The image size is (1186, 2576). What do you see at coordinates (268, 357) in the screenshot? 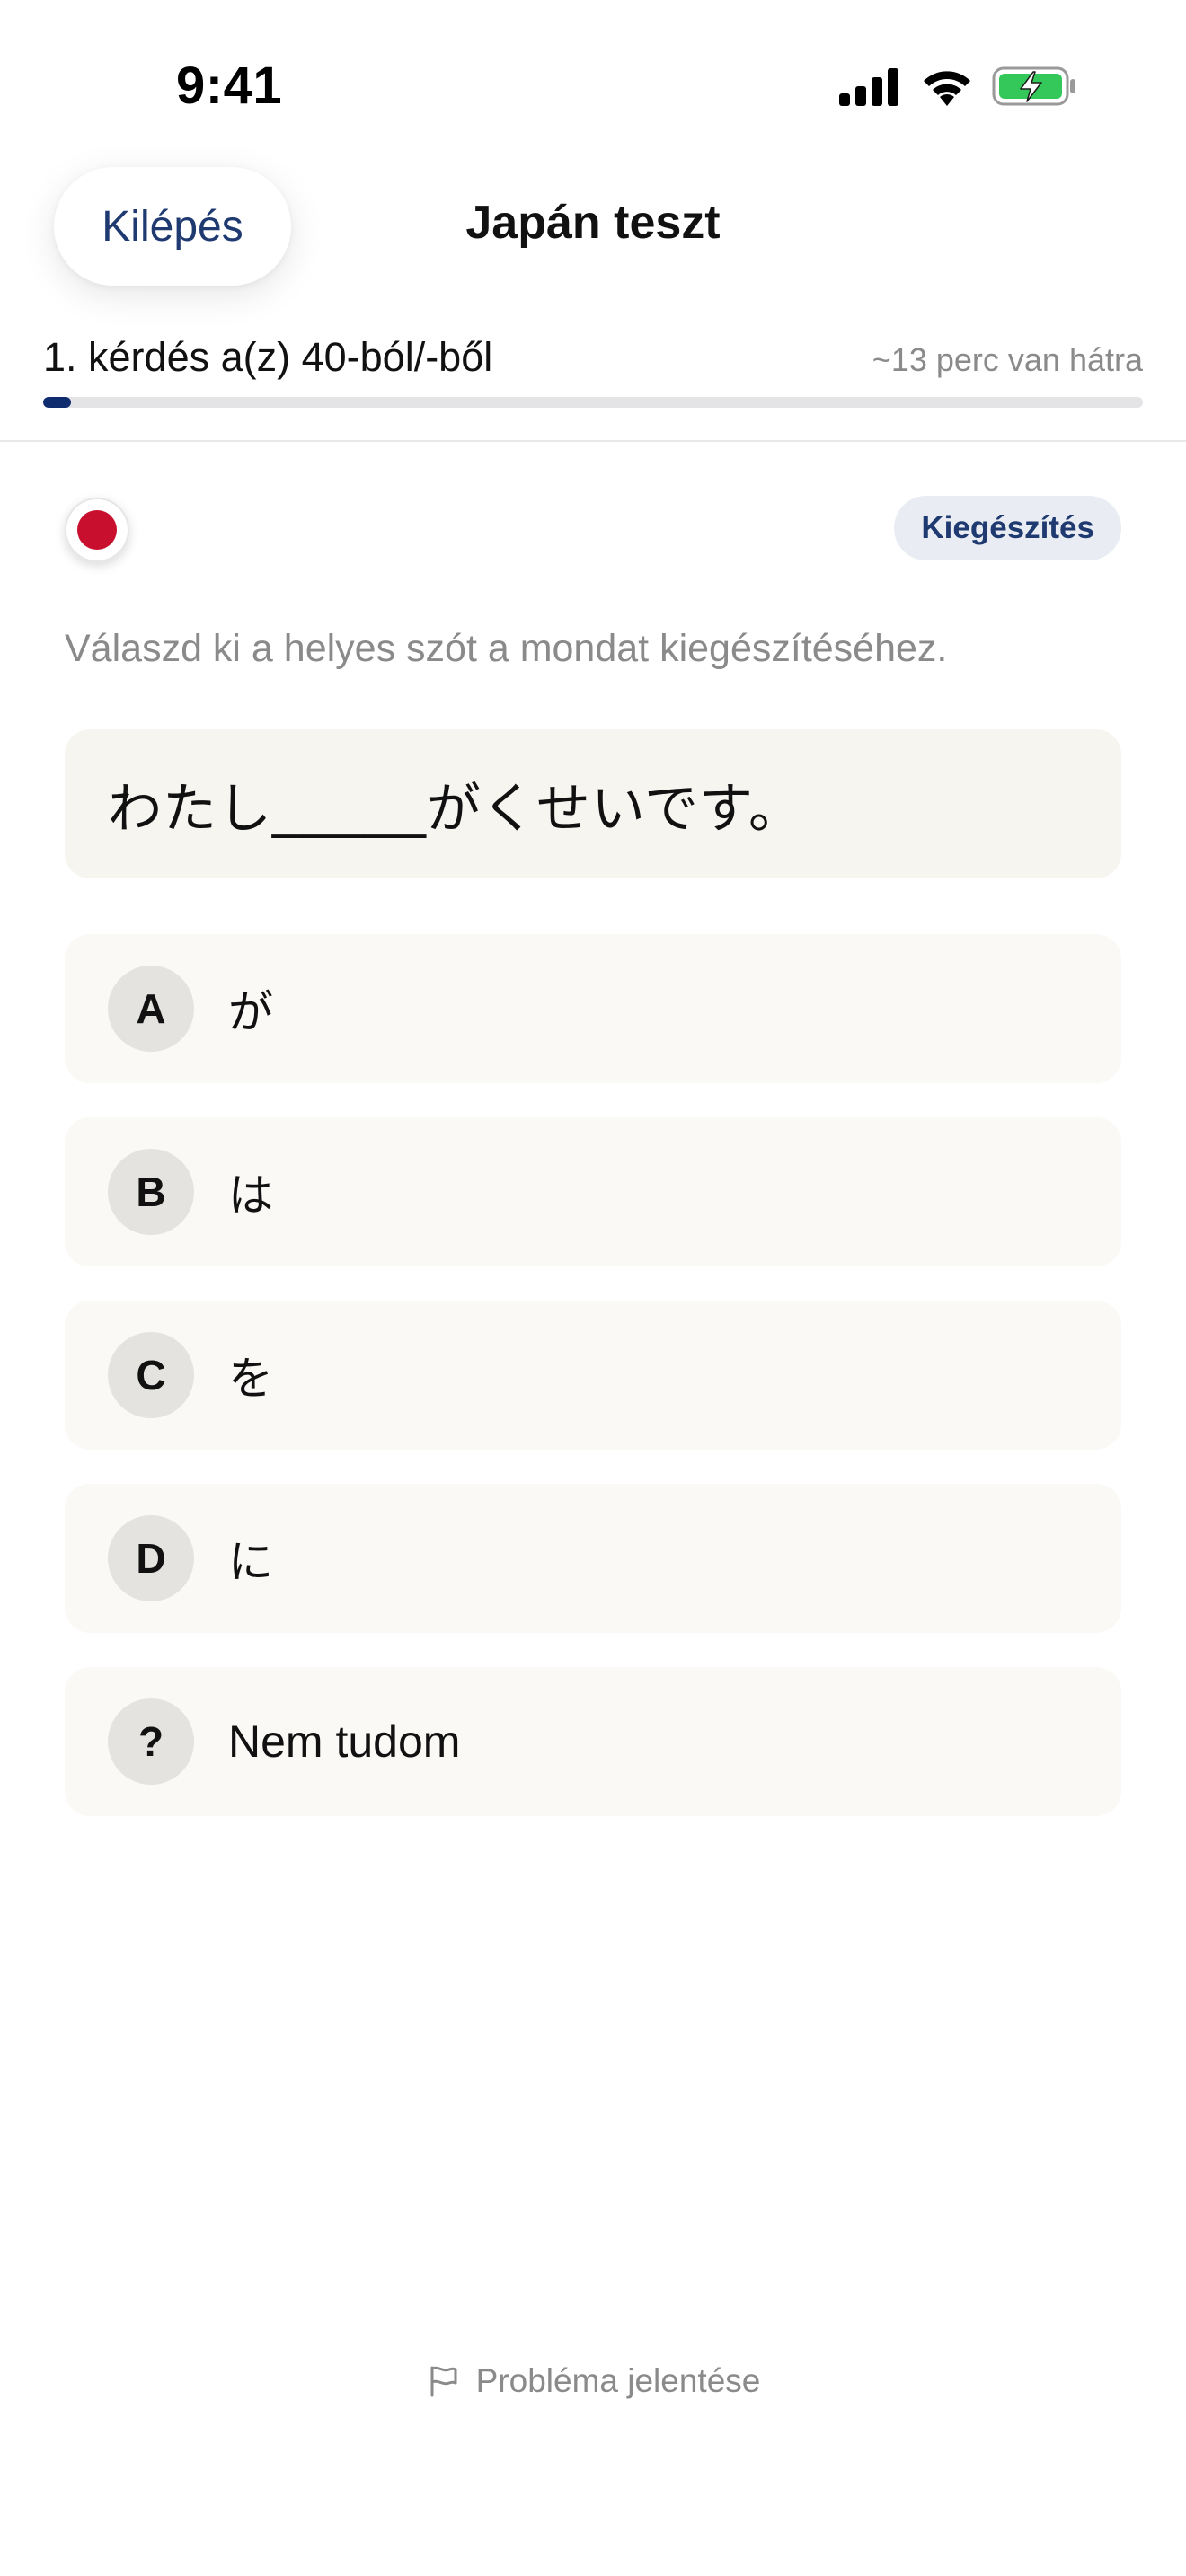
I see `question-counter: 1. kérdés a(z) 40-ból/-ből` at bounding box center [268, 357].